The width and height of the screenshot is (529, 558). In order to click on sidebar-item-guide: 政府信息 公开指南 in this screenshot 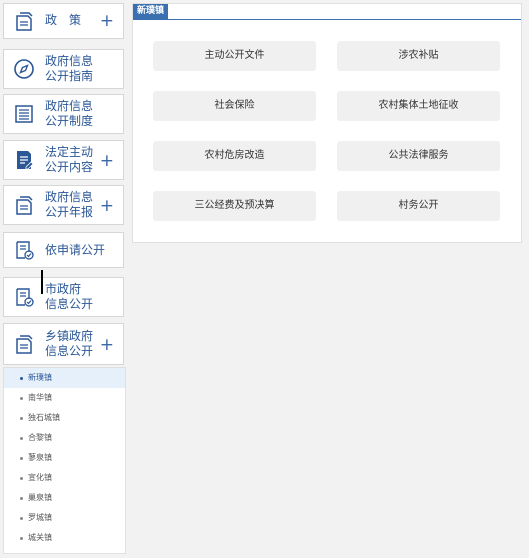, I will do `click(63, 69)`.